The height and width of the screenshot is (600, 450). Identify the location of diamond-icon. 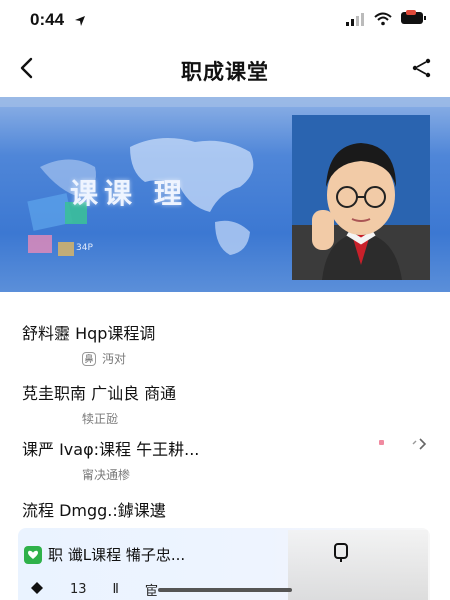
(37, 590).